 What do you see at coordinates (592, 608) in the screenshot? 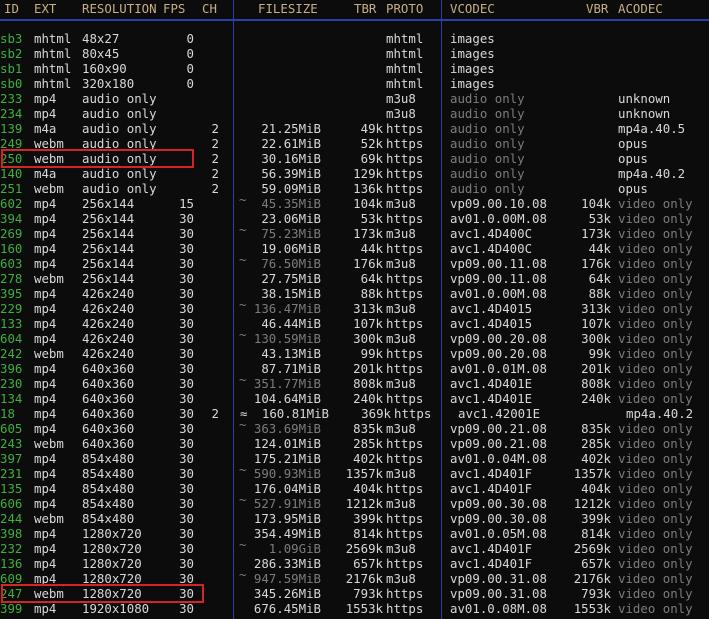
I see `format-vbr: 1553k` at bounding box center [592, 608].